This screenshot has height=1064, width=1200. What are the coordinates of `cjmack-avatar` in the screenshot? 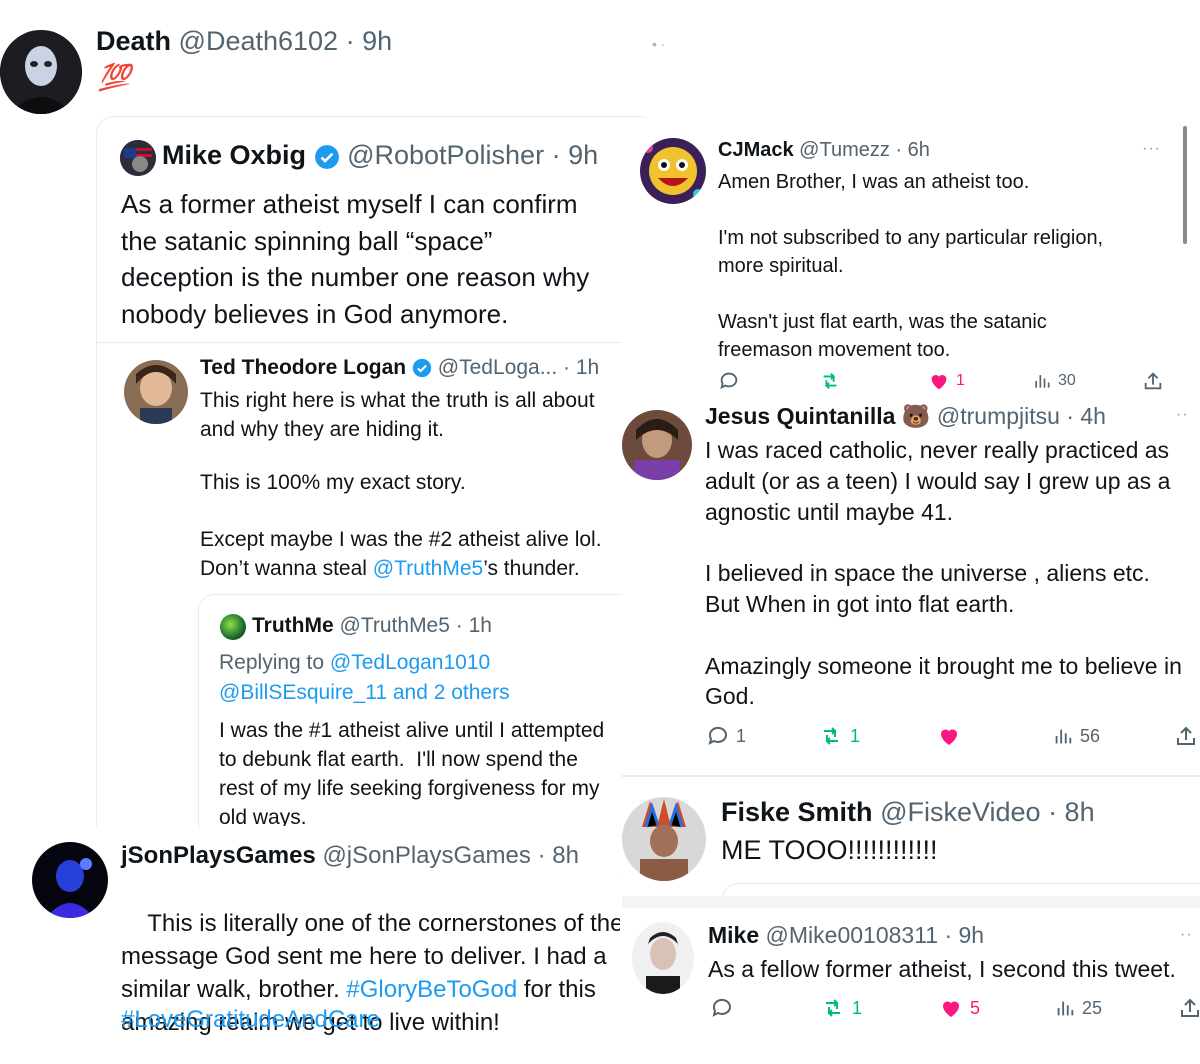 It's located at (673, 171).